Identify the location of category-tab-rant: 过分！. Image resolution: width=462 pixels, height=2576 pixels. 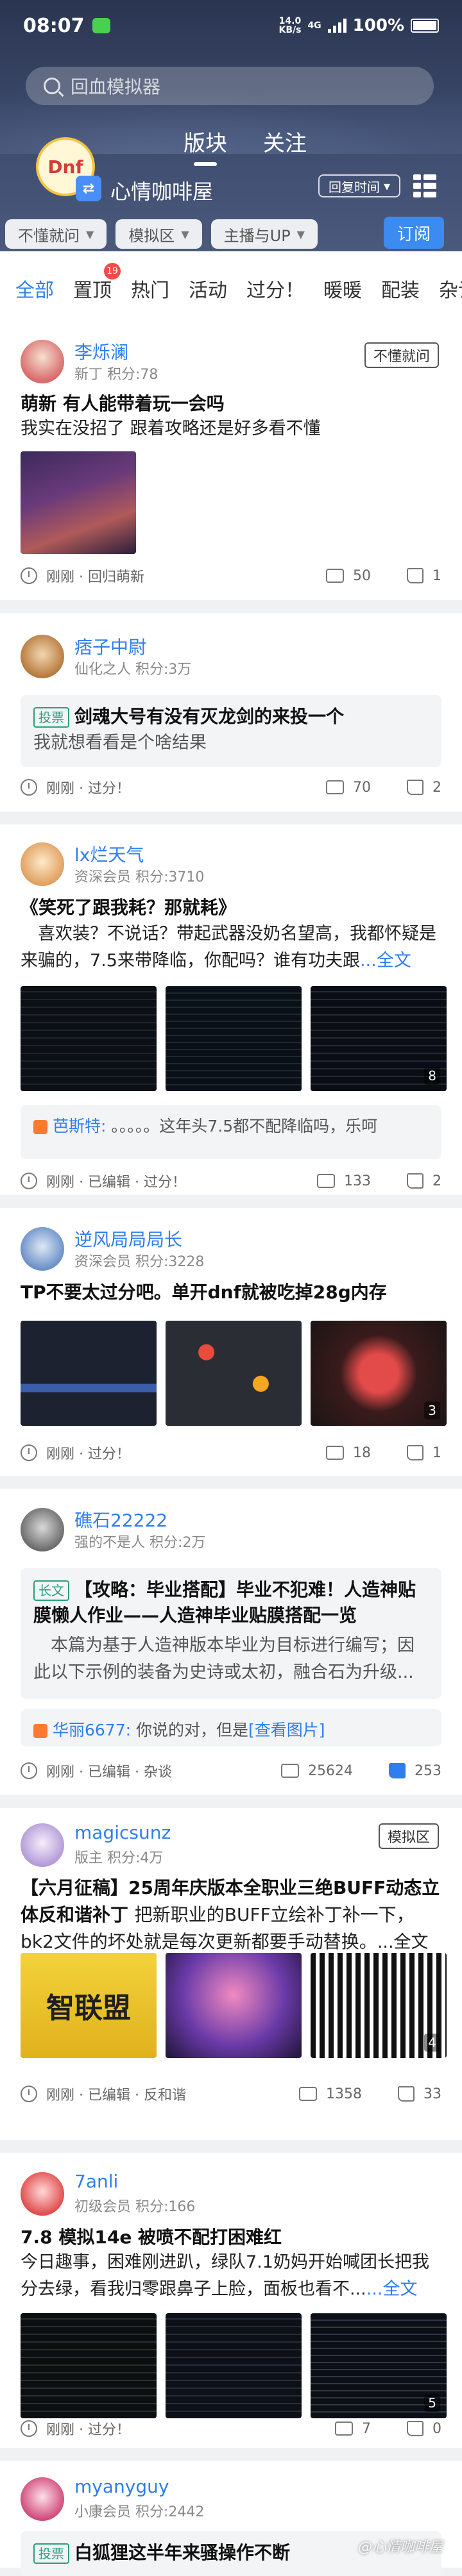
(275, 288).